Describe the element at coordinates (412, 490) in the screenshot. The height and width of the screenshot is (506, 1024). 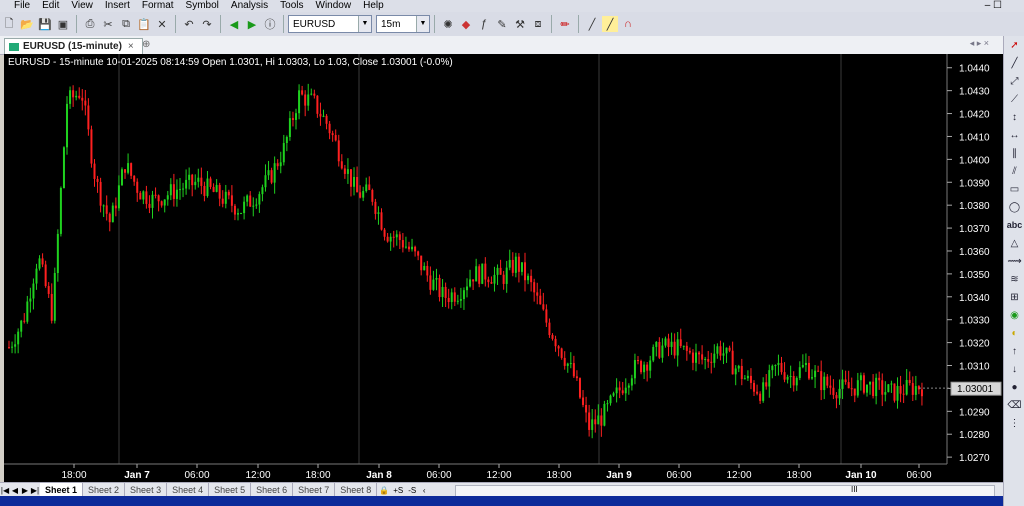
I see `zoom-out-icon: -S` at that location.